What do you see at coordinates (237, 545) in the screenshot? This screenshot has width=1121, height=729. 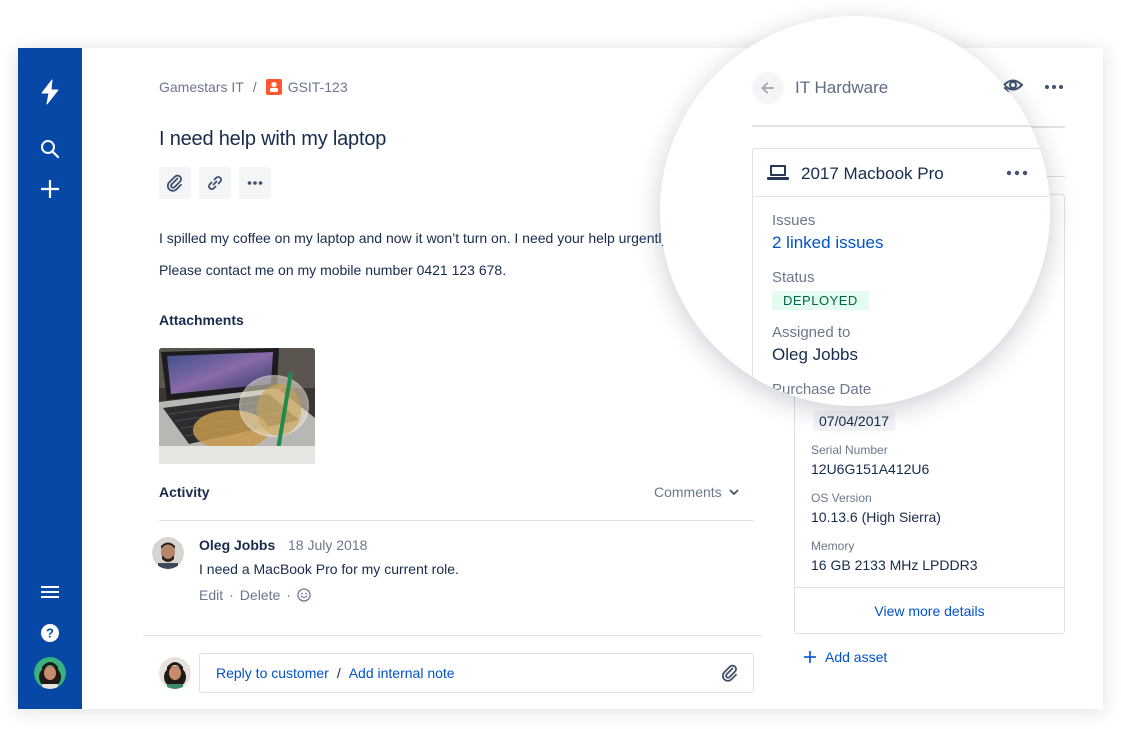 I see `comment-author: Oleg Jobbs` at bounding box center [237, 545].